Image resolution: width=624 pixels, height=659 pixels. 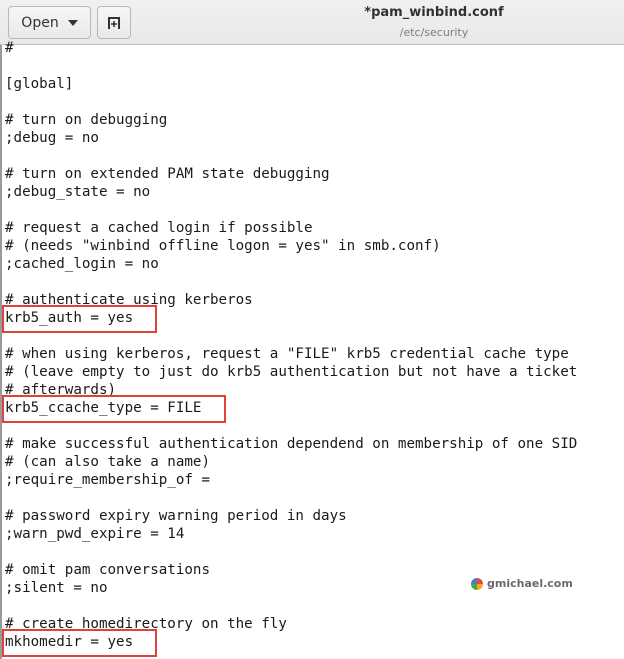 What do you see at coordinates (107, 480) in the screenshot?
I see `config-line: ;require_membership_of =` at bounding box center [107, 480].